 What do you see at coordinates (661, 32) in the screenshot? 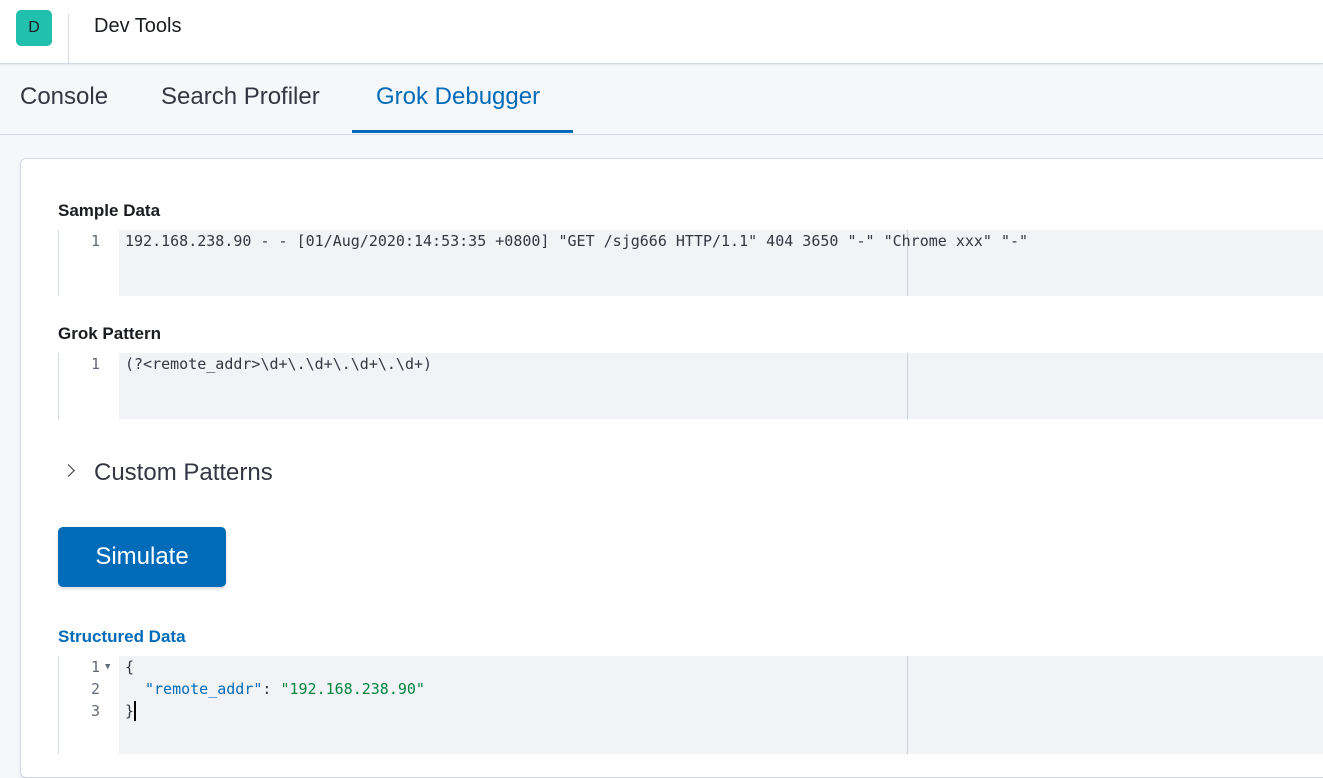
I see `app-header: D Dev Tools` at bounding box center [661, 32].